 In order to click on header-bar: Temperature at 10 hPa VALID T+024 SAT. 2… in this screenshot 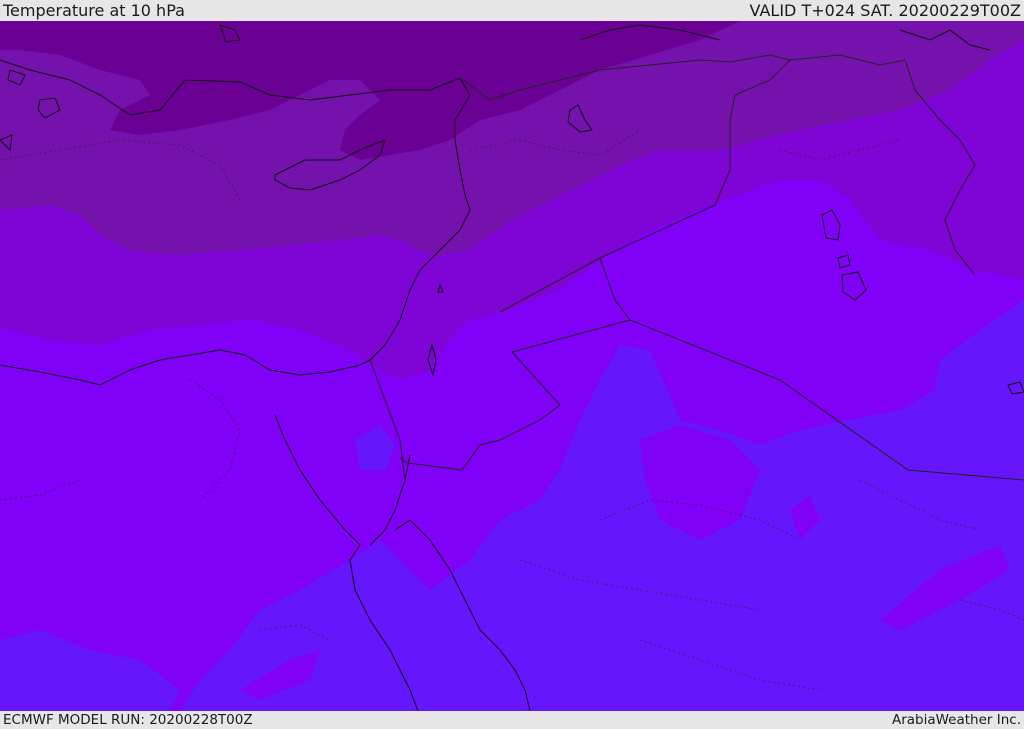, I will do `click(512, 10)`.